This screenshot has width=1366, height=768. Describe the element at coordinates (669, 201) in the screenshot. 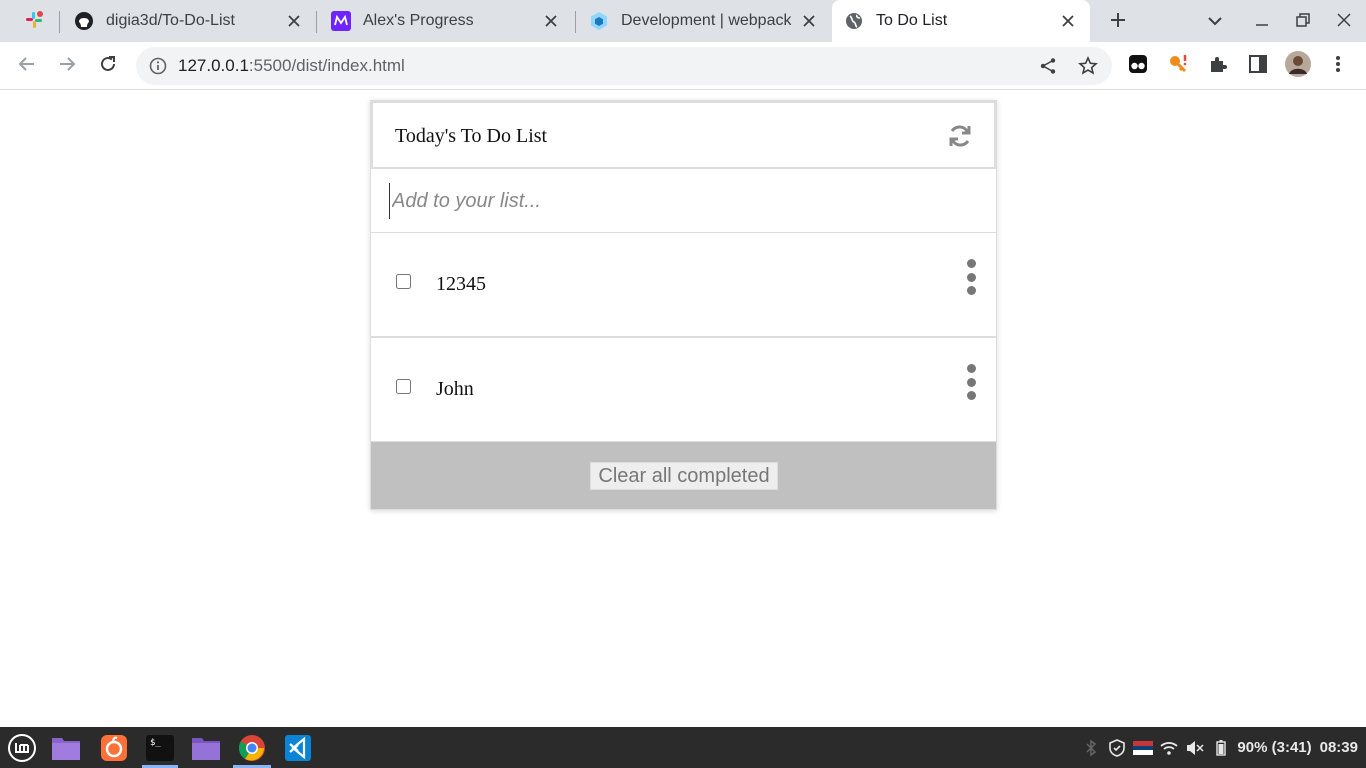

I see `add-task-input` at that location.